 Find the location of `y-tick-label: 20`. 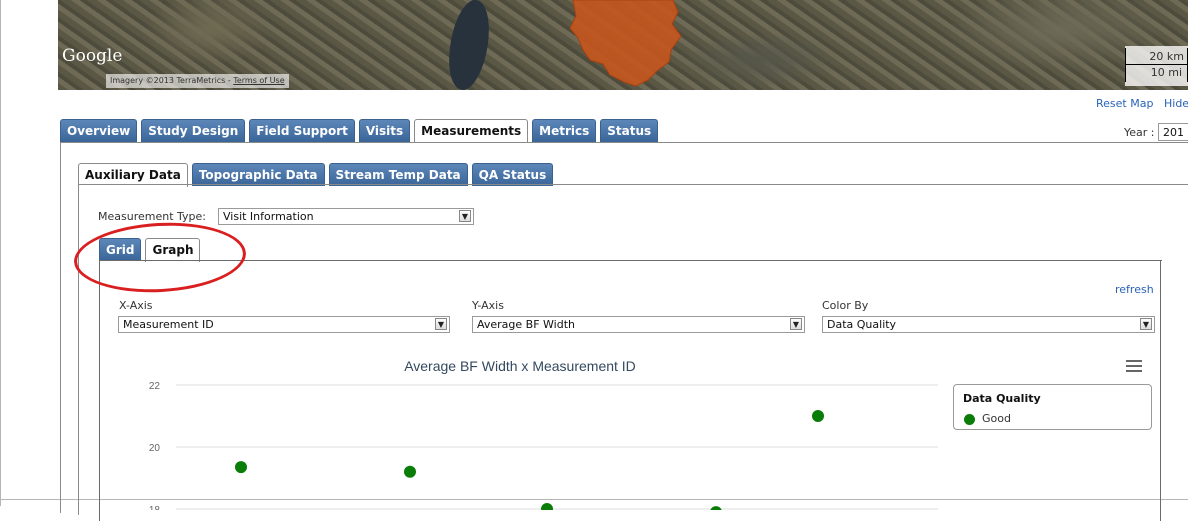

y-tick-label: 20 is located at coordinates (155, 448).